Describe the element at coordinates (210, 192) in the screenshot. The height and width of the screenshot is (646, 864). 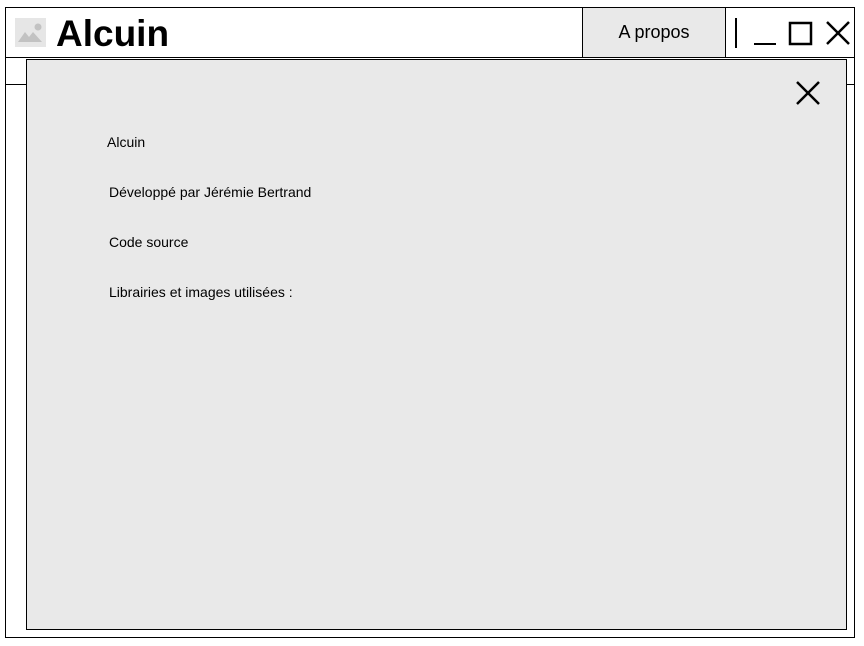
I see `about-developer: Développé par Jérémie Bertrand` at that location.